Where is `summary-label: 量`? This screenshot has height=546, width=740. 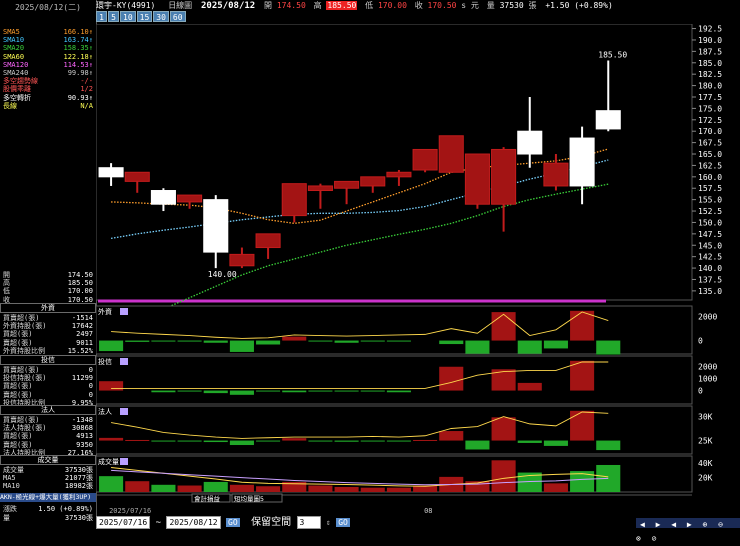 summary-label: 量 is located at coordinates (6, 518).